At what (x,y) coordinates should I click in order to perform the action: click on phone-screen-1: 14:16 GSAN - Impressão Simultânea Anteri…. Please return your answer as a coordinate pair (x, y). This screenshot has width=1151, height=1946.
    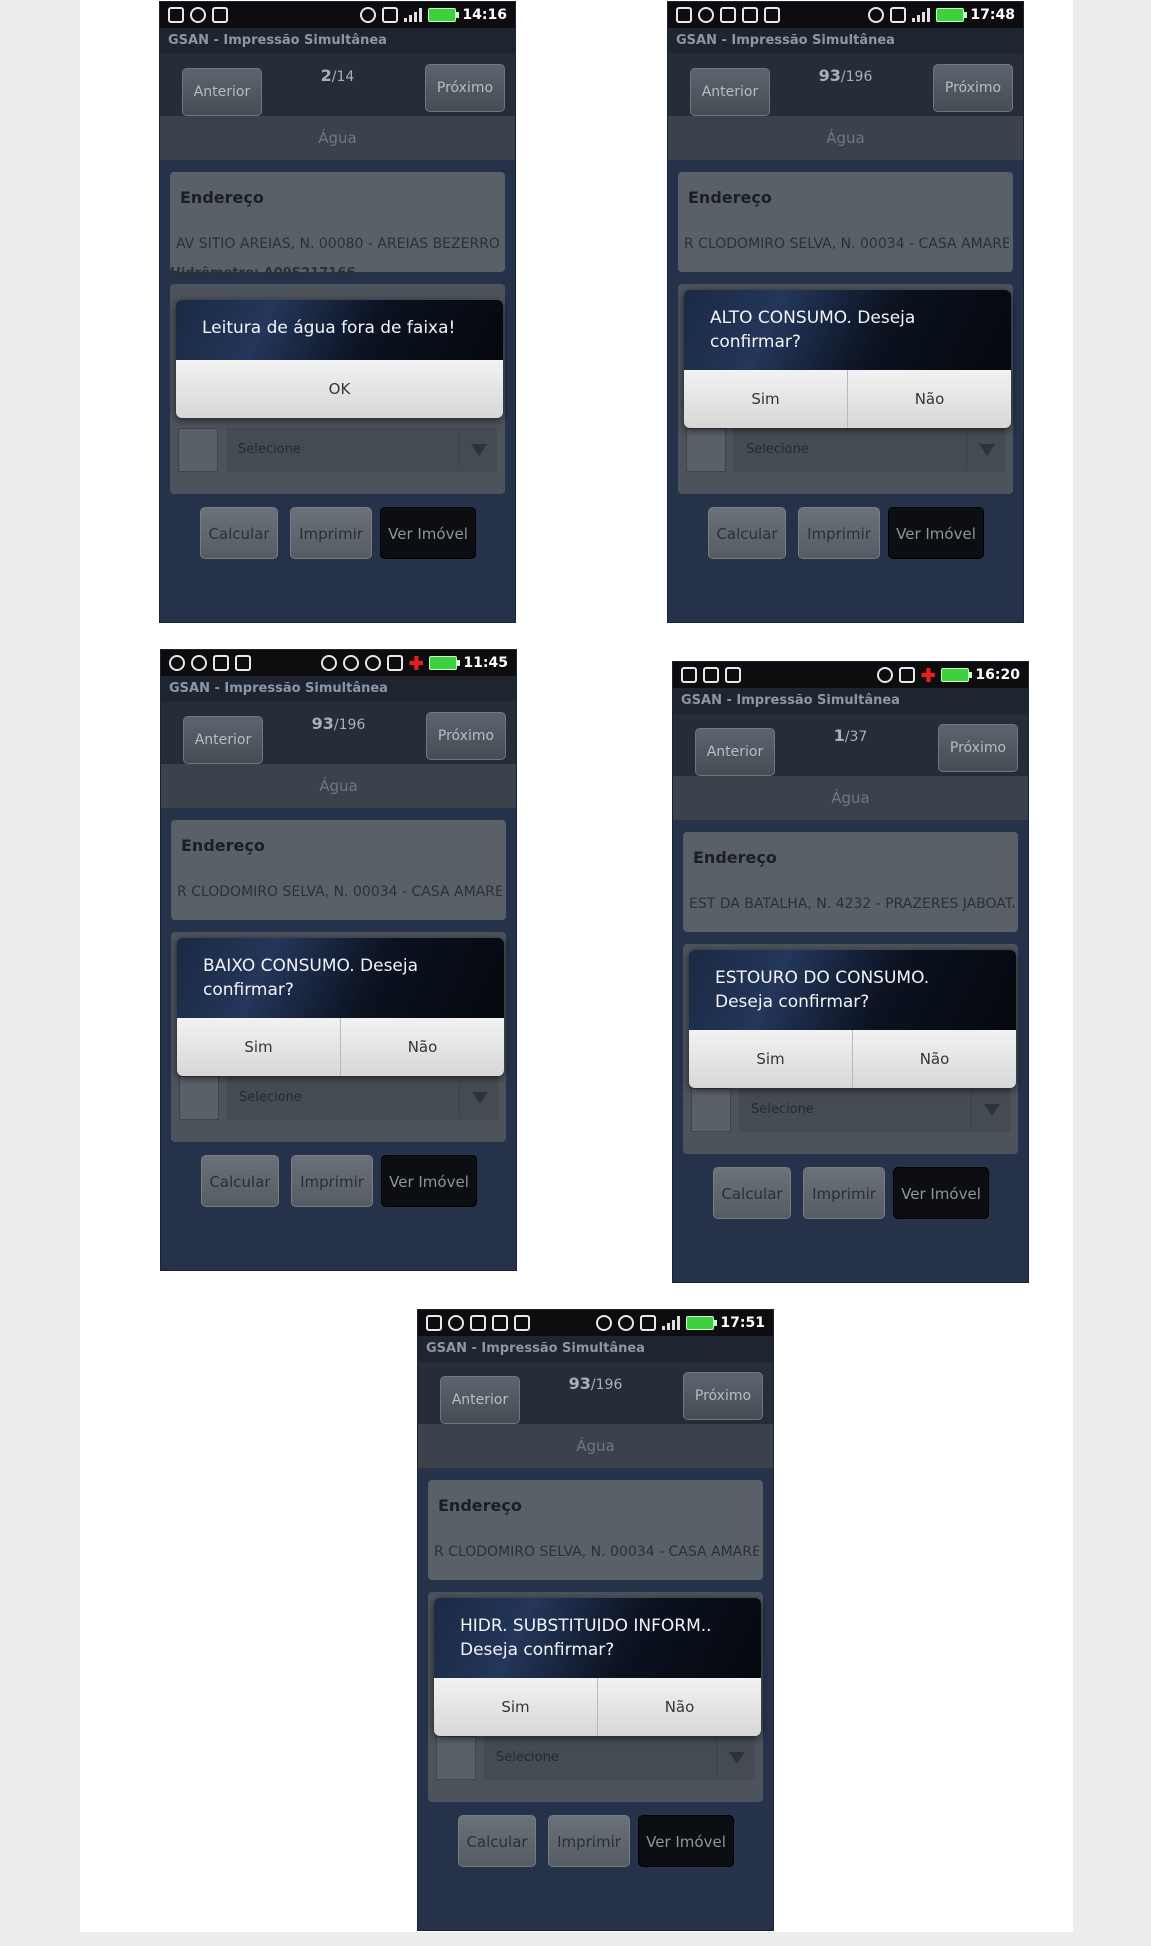
    Looking at the image, I should click on (337, 312).